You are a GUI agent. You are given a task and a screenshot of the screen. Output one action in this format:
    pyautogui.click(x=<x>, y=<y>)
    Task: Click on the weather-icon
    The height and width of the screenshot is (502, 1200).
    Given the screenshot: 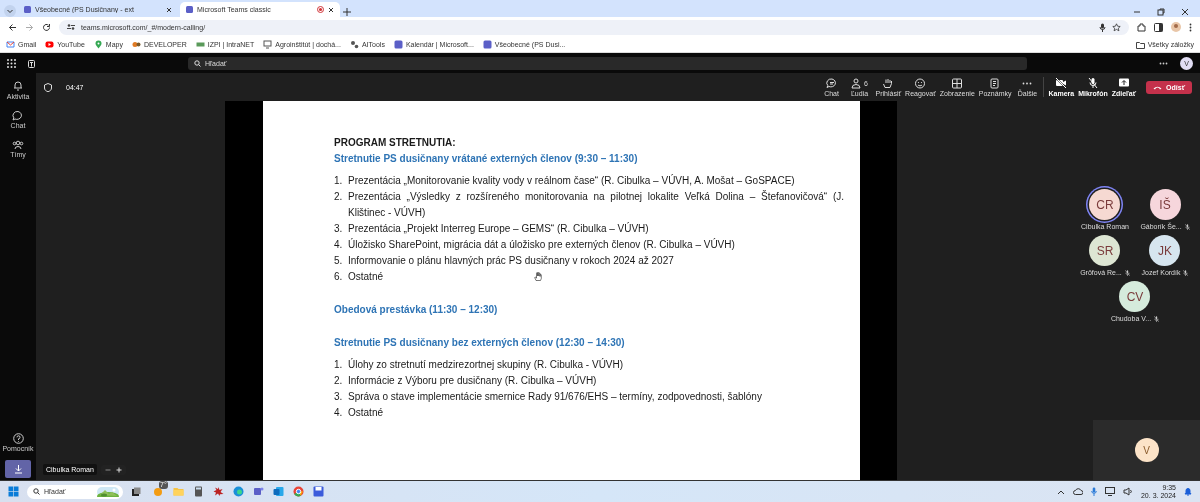 What is the action you would take?
    pyautogui.click(x=158, y=491)
    